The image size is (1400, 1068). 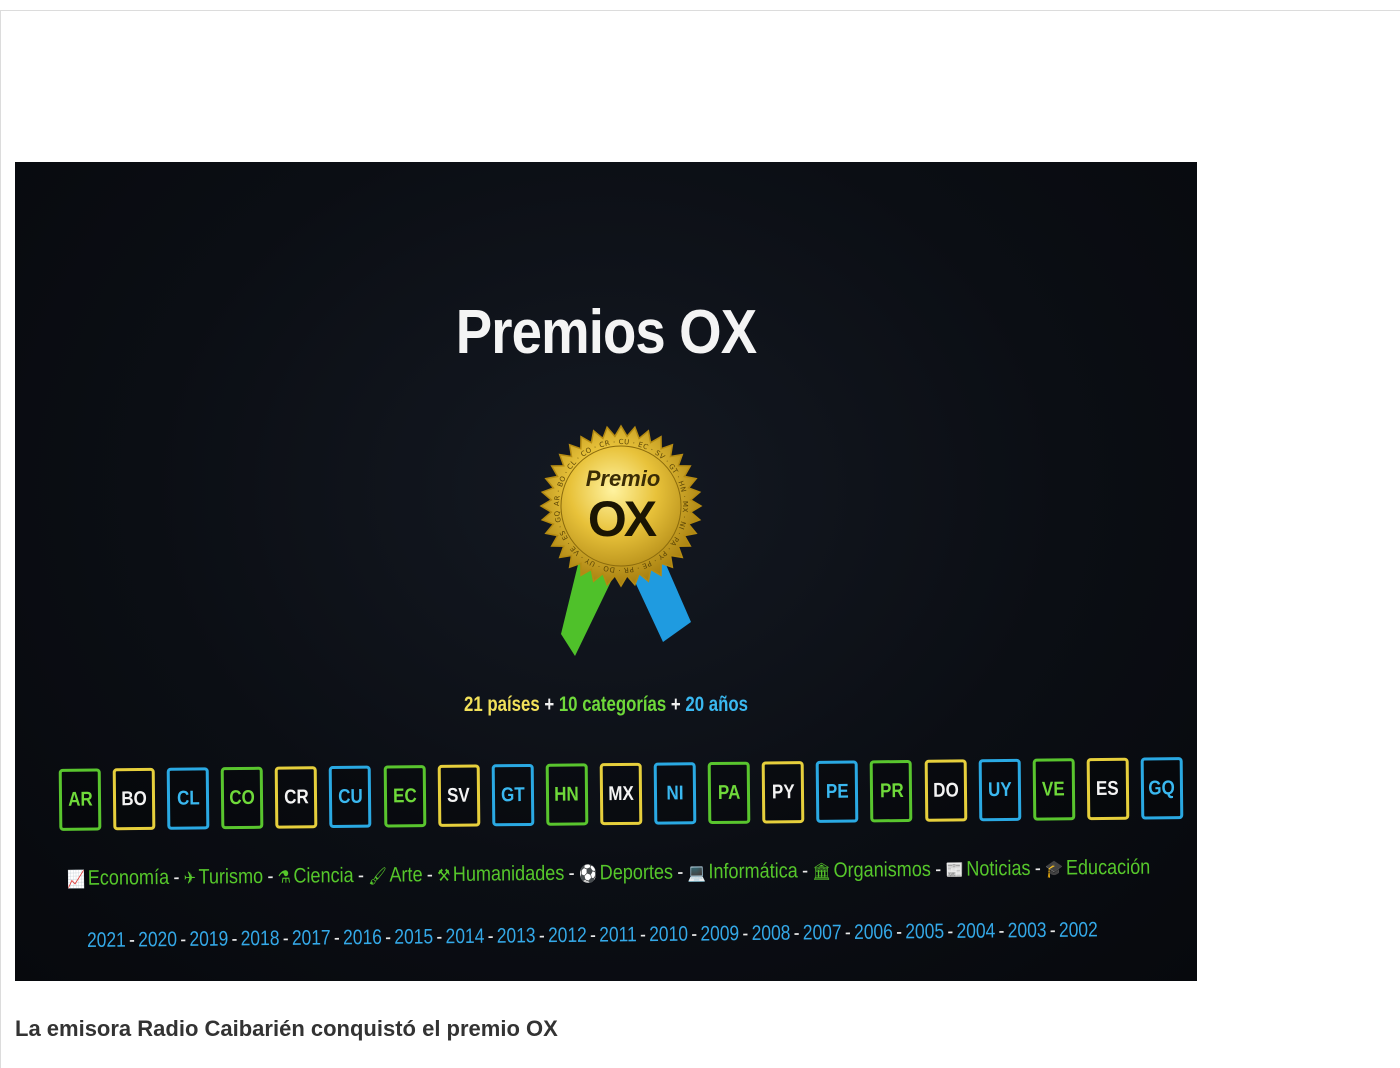 I want to click on country-code-bo: BO, so click(x=134, y=799).